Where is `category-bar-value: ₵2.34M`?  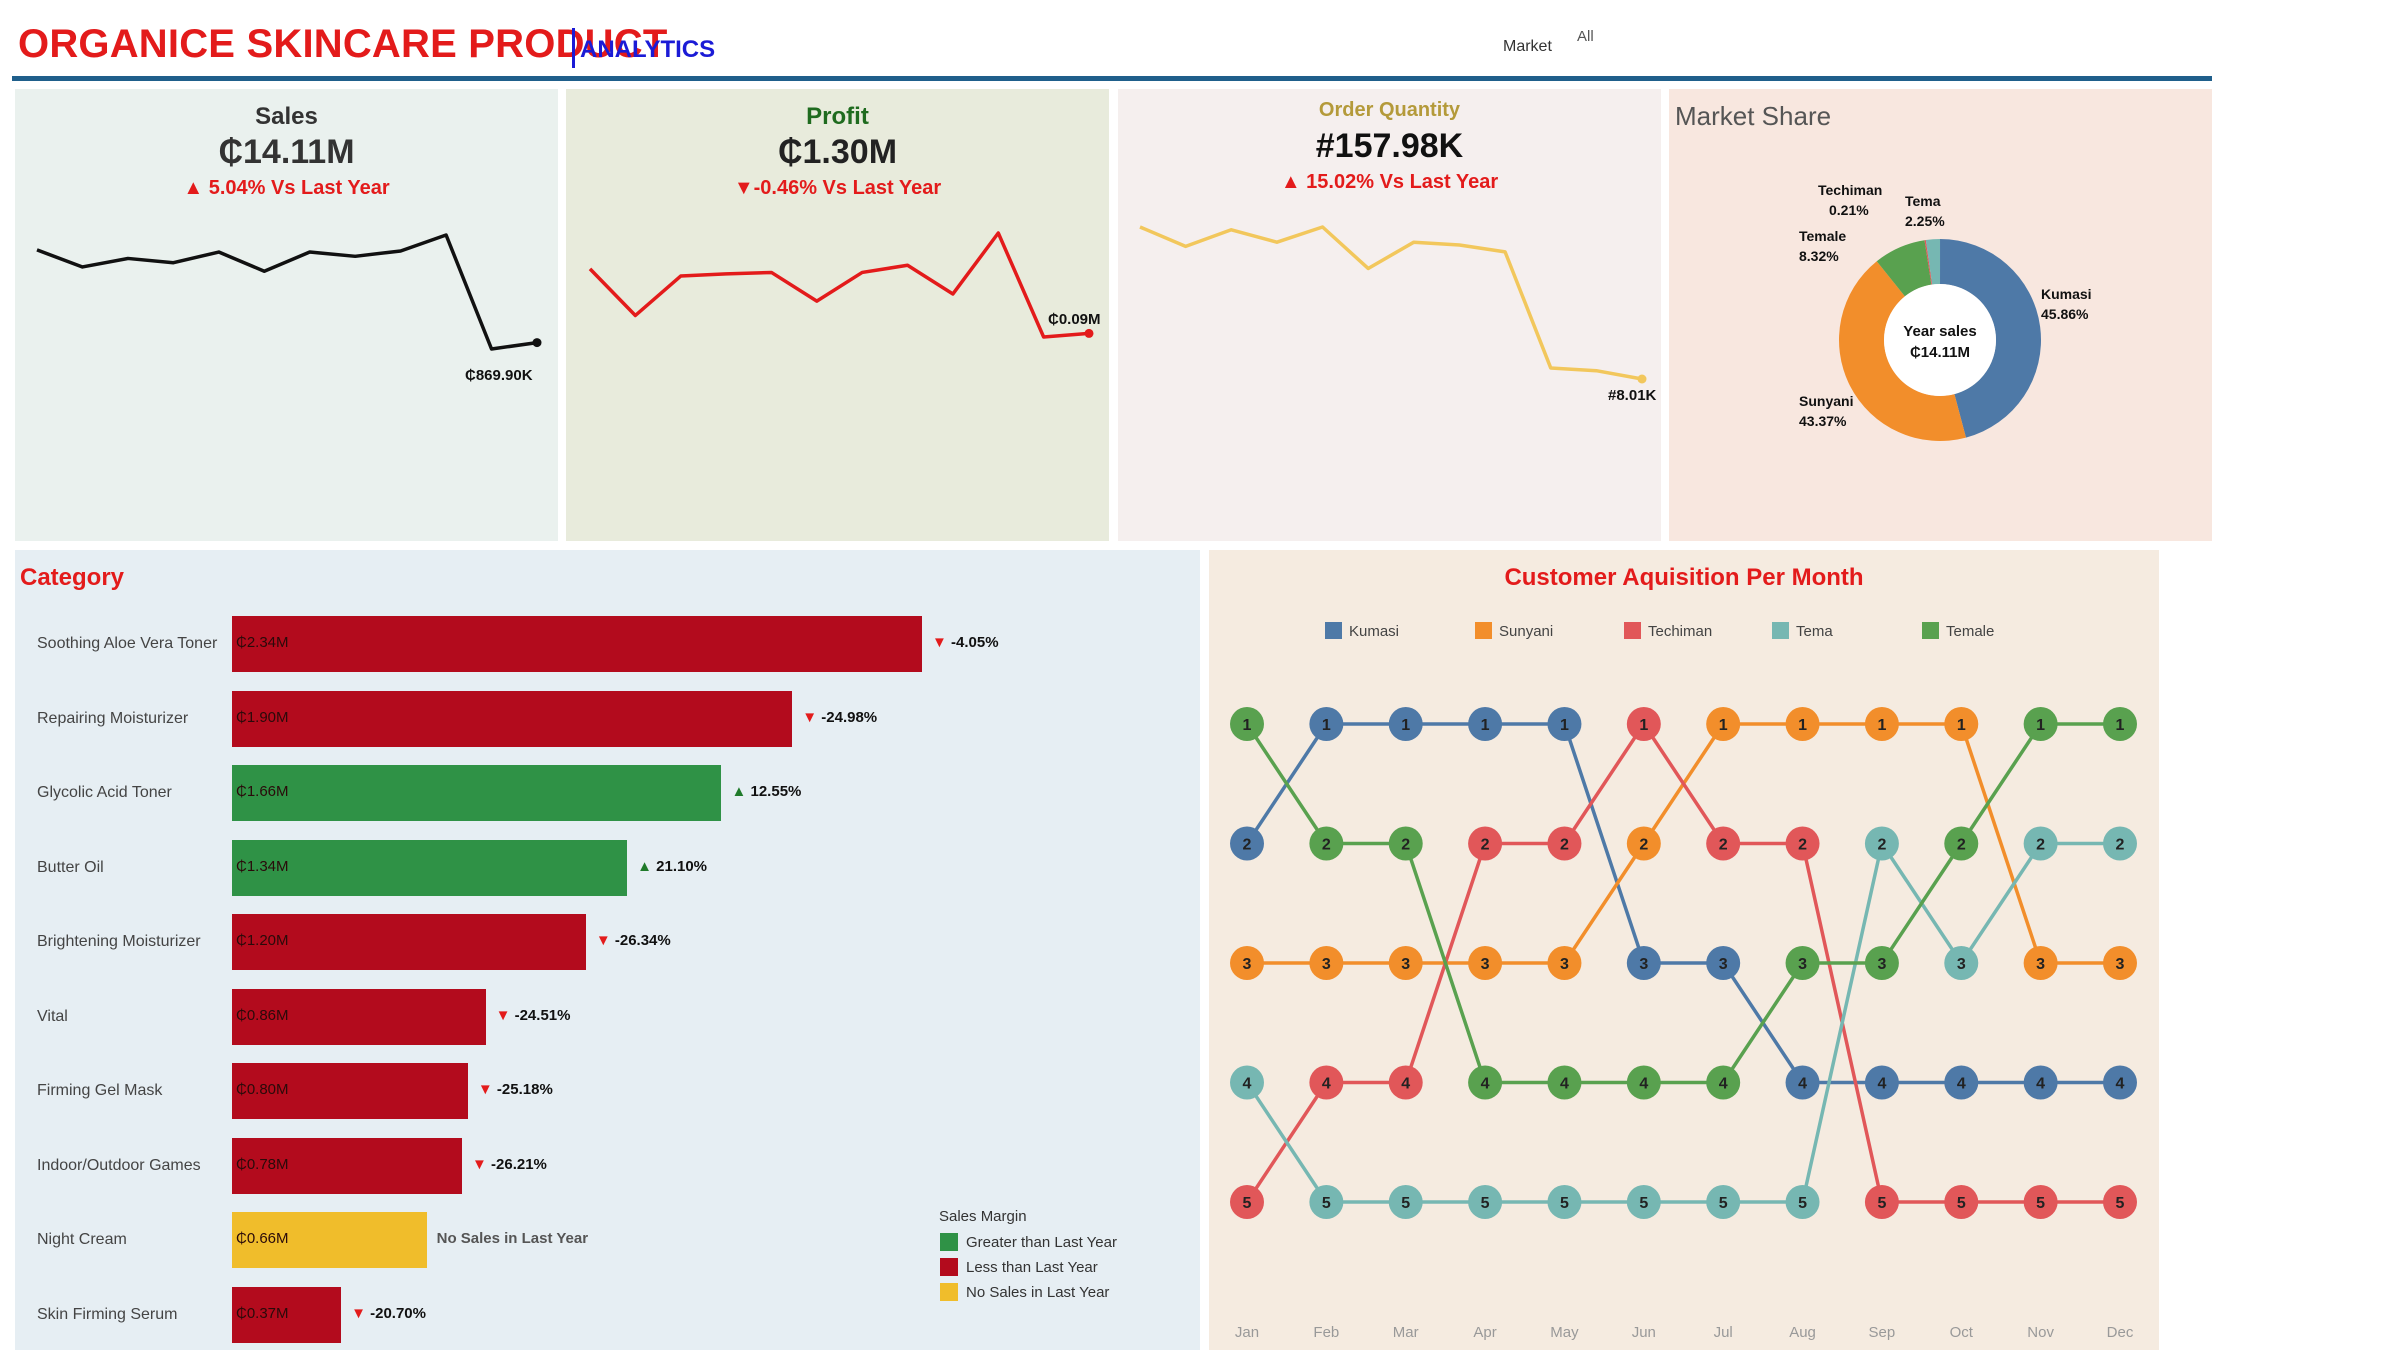
category-bar-value: ₵2.34M is located at coordinates (262, 642).